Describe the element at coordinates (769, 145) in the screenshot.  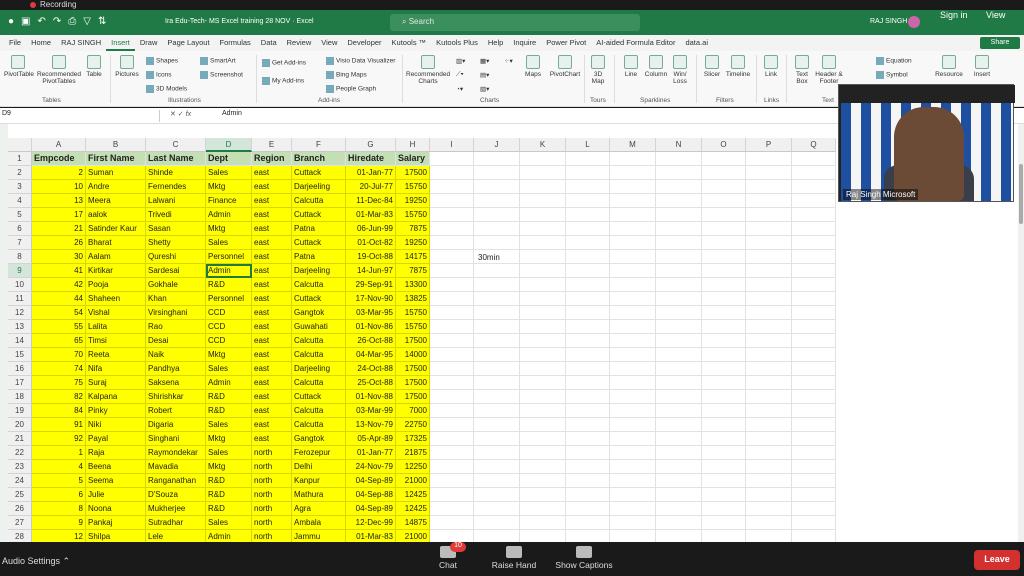
I see `column-header-p: P` at that location.